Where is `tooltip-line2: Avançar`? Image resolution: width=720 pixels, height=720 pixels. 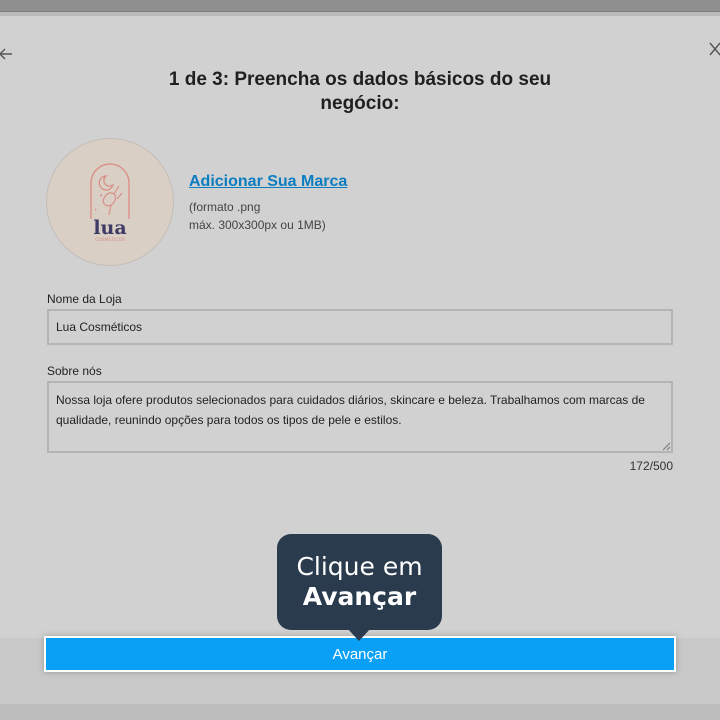 tooltip-line2: Avançar is located at coordinates (359, 596).